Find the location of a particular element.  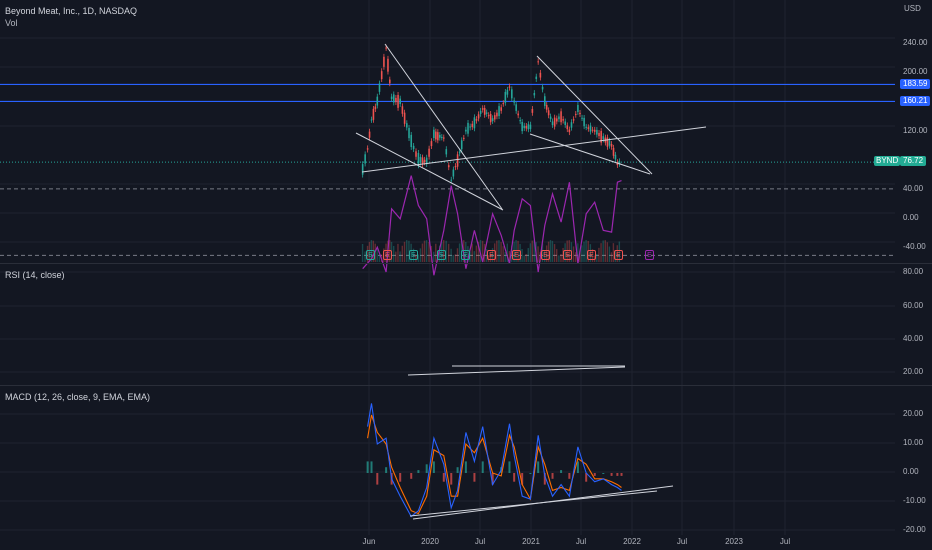

level-tag-160: 160.21 is located at coordinates (915, 101).